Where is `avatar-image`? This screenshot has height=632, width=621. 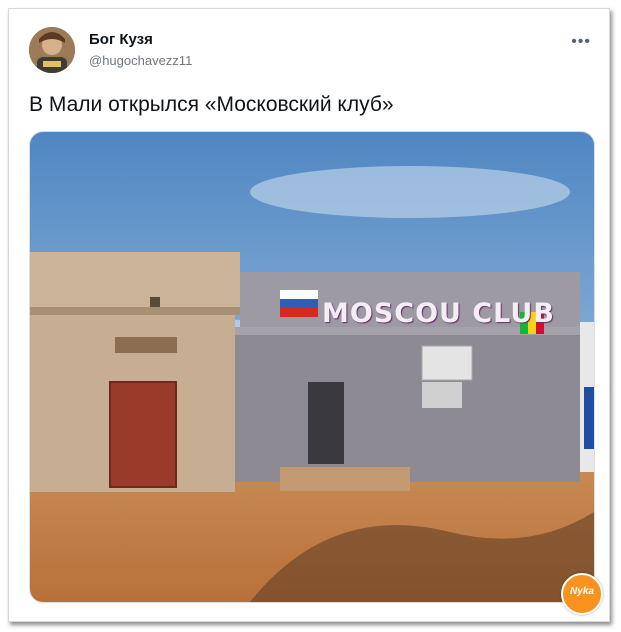
avatar-image is located at coordinates (52, 50).